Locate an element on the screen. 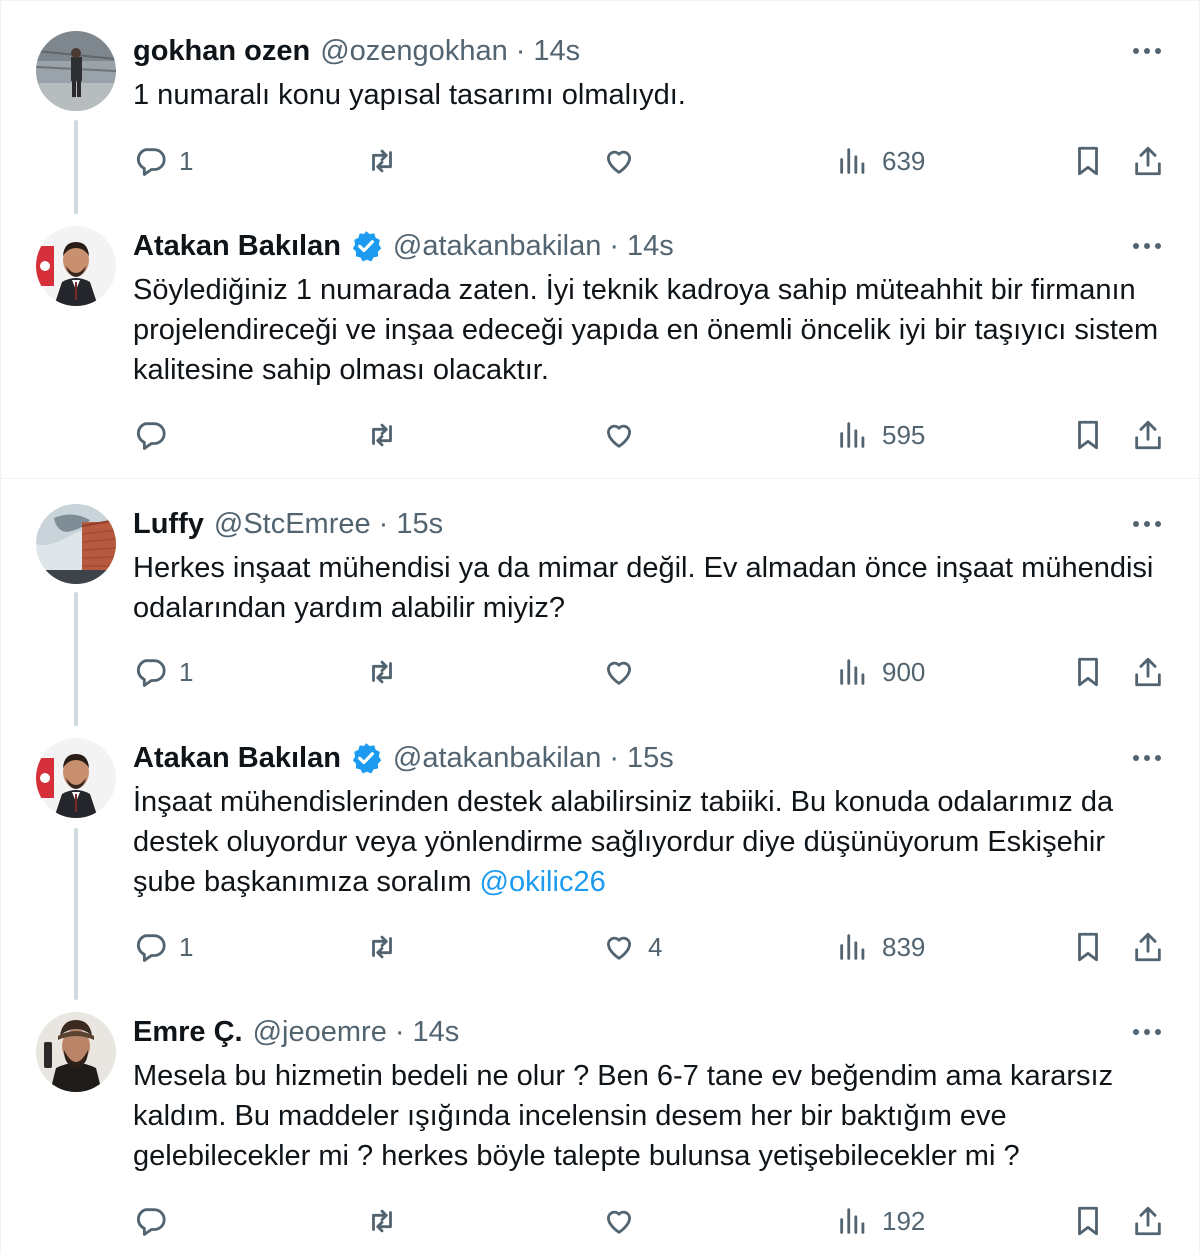 The image size is (1200, 1254). views-button: 839 is located at coordinates (880, 947).